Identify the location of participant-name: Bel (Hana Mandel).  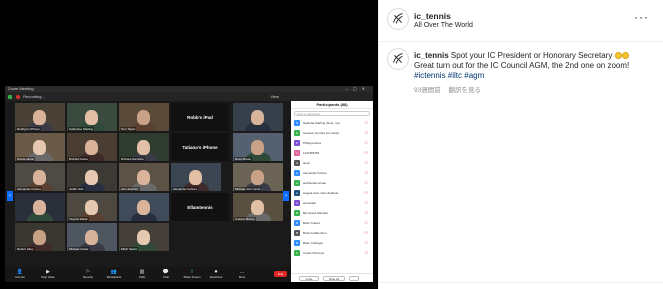
(316, 213).